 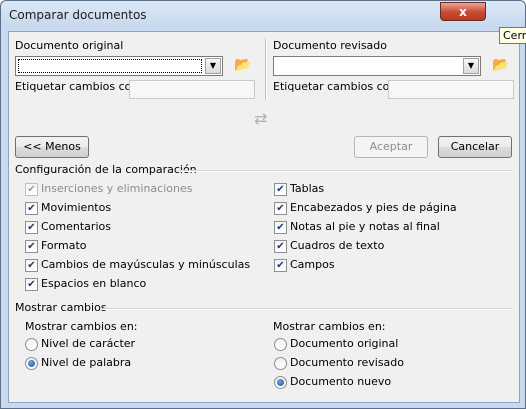 What do you see at coordinates (365, 226) in the screenshot?
I see `footnotes-label: Notas al pie y notas al final` at bounding box center [365, 226].